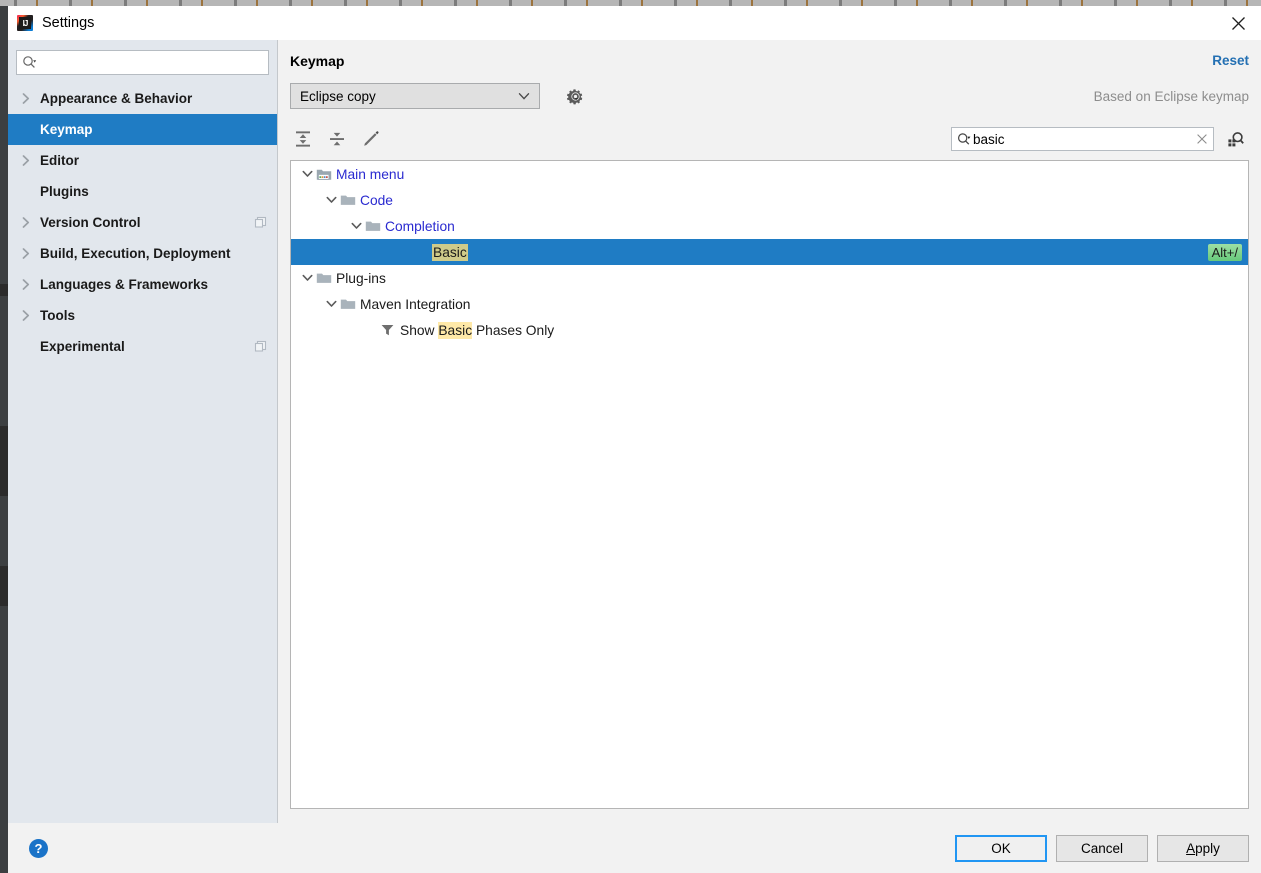 The image size is (1261, 873). What do you see at coordinates (371, 139) in the screenshot?
I see `edit-shortcut-pencil-icon` at bounding box center [371, 139].